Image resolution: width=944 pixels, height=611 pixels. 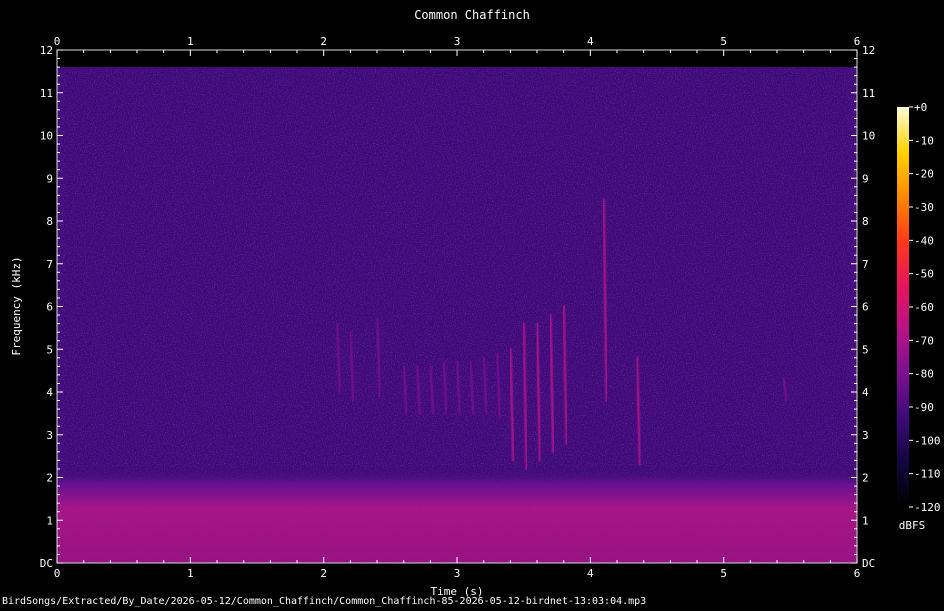 I want to click on colorbar-tick-label: -50, so click(x=924, y=274).